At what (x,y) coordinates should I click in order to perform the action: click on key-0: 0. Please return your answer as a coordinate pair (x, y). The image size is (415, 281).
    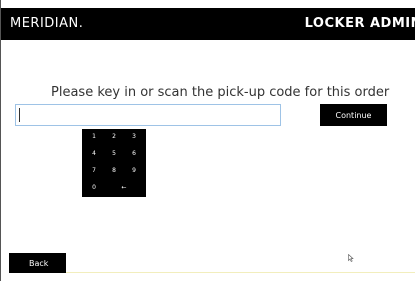
    Looking at the image, I should click on (94, 187).